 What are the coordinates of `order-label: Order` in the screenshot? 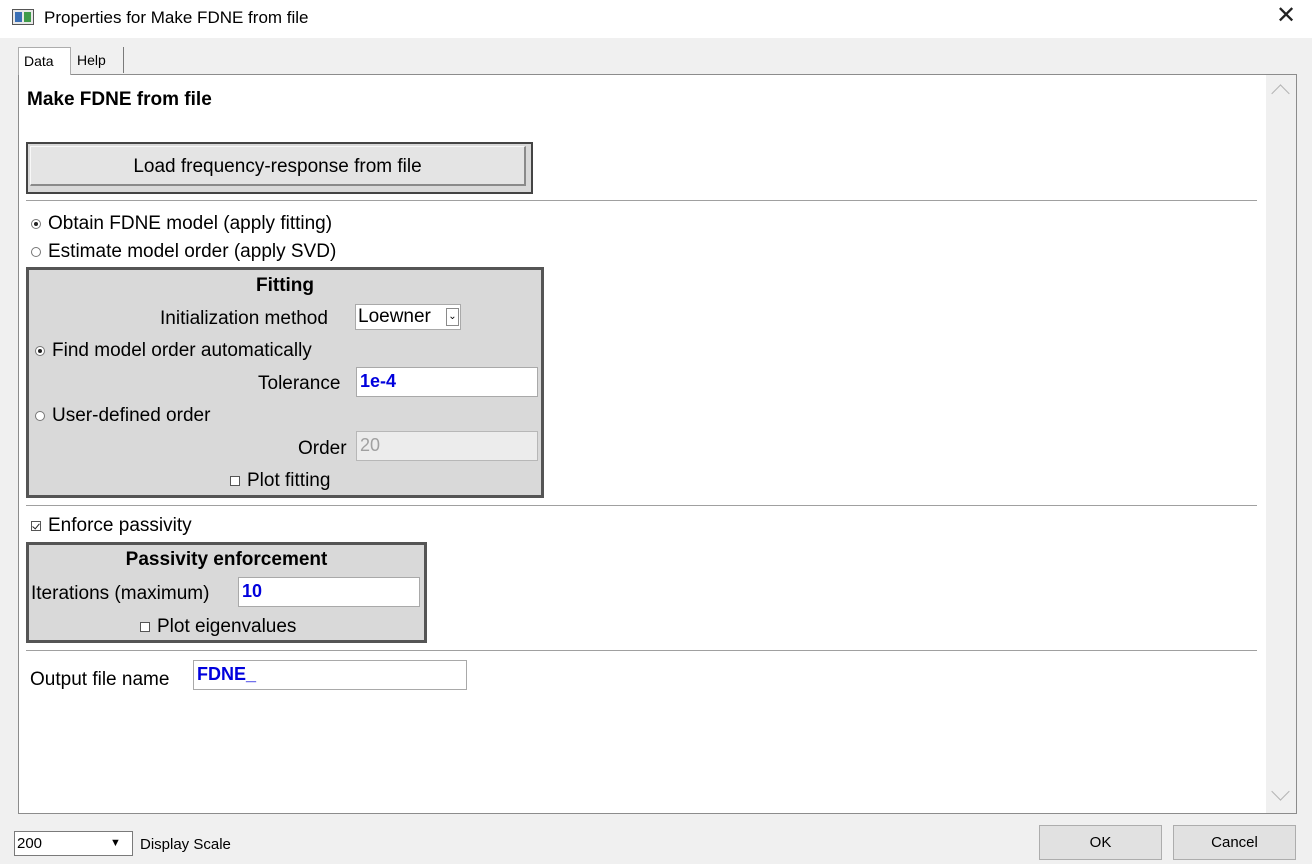 It's located at (322, 448).